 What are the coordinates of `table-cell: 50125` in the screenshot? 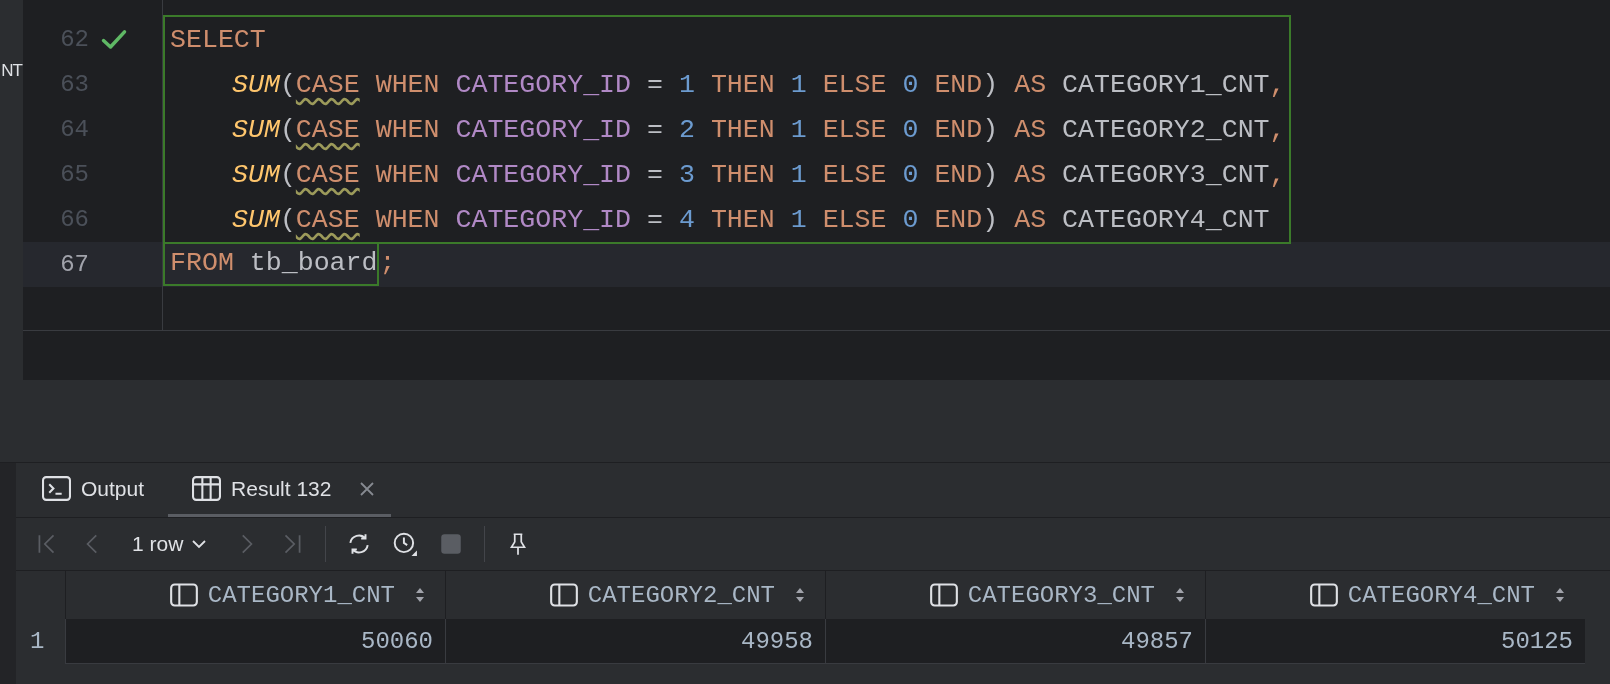 It's located at (1395, 641).